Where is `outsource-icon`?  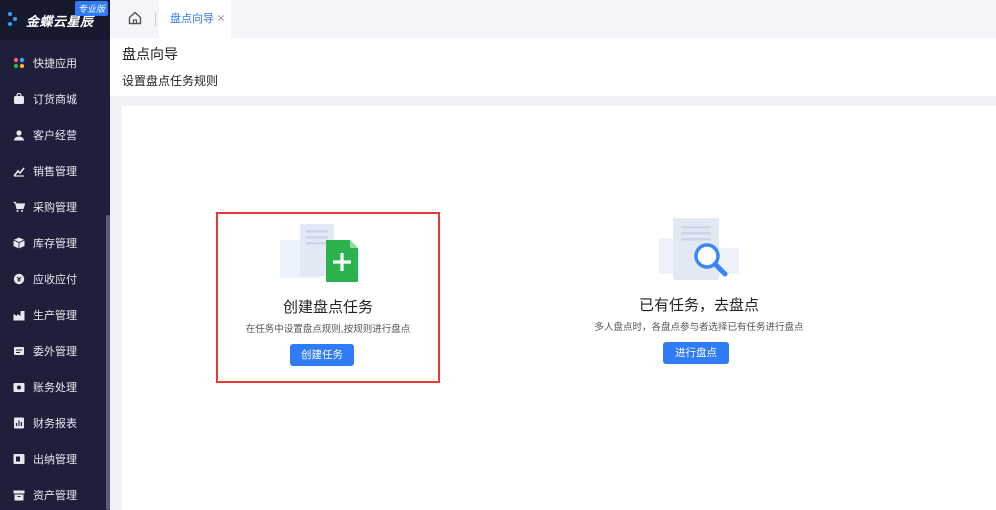
outsource-icon is located at coordinates (19, 351).